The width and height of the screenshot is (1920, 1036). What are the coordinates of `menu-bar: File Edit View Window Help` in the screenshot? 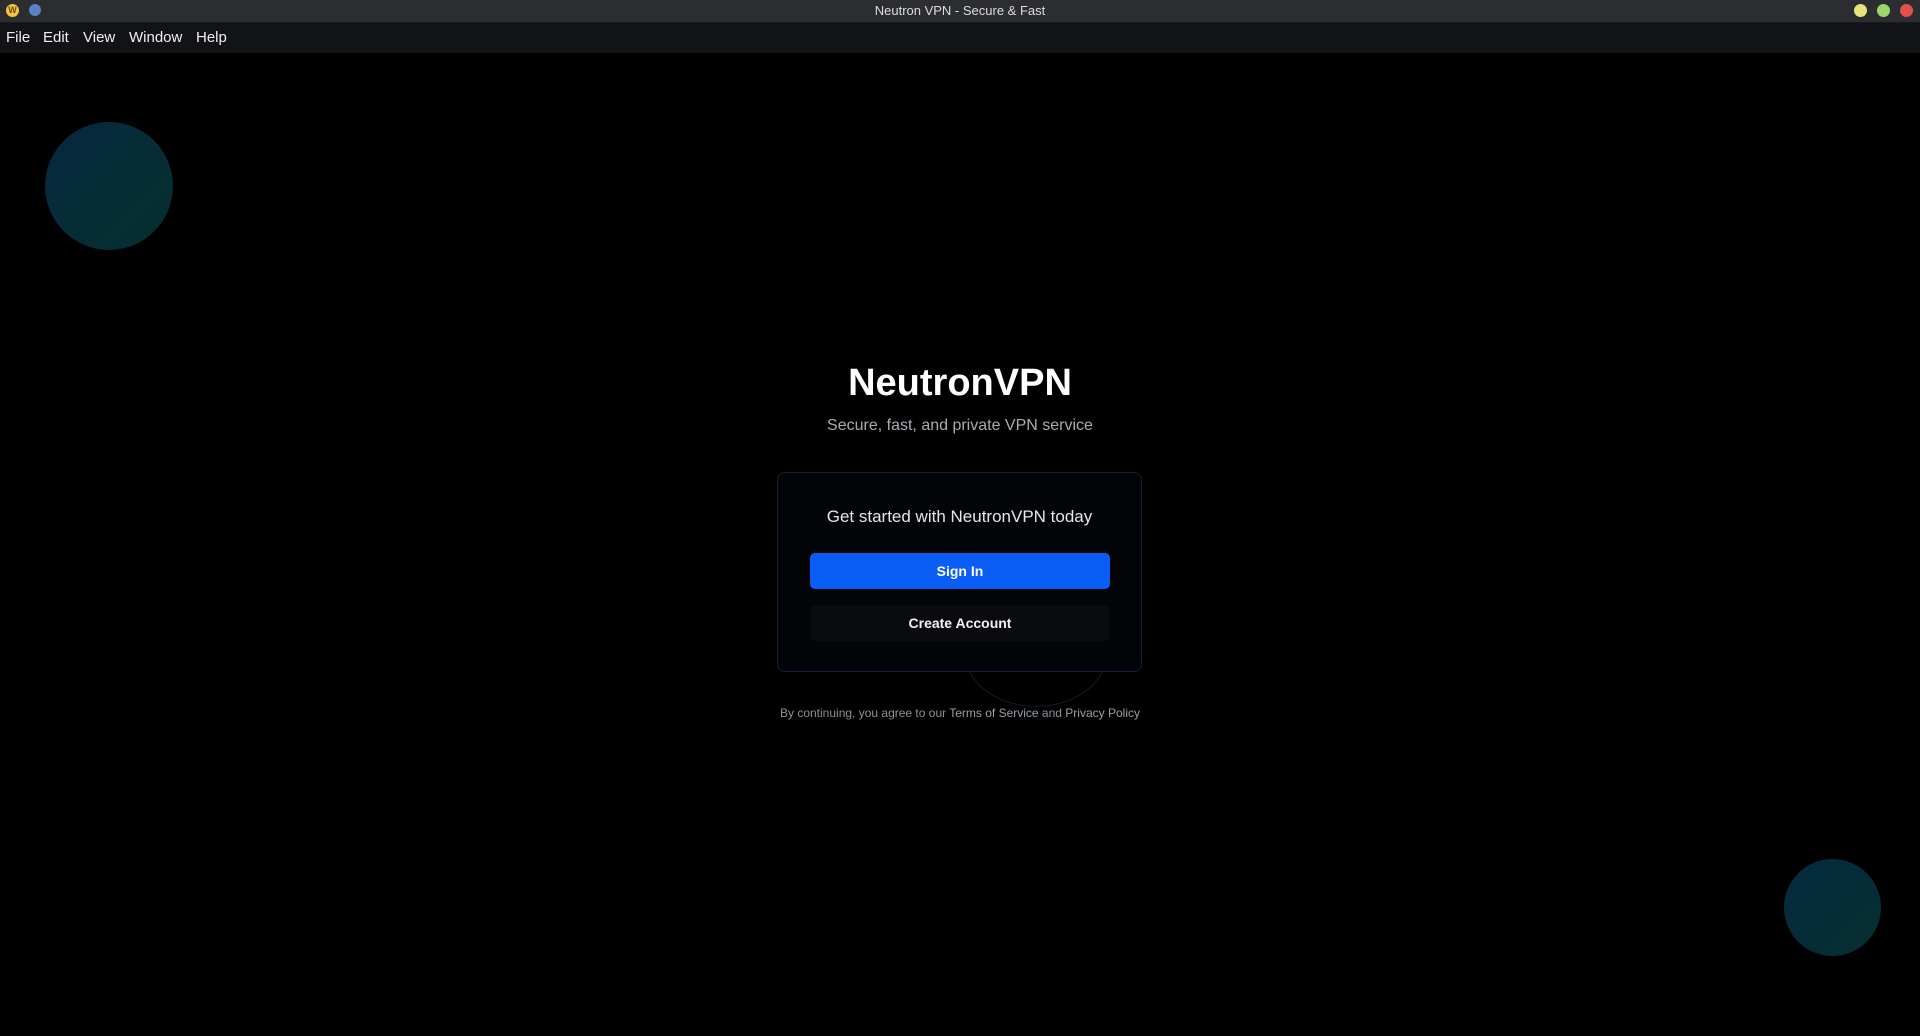 It's located at (960, 38).